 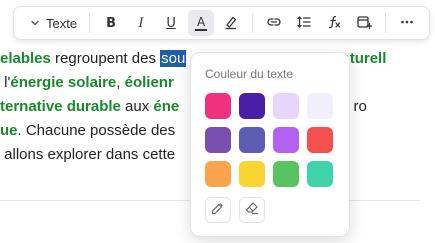 I want to click on italic-button: I, so click(x=141, y=23).